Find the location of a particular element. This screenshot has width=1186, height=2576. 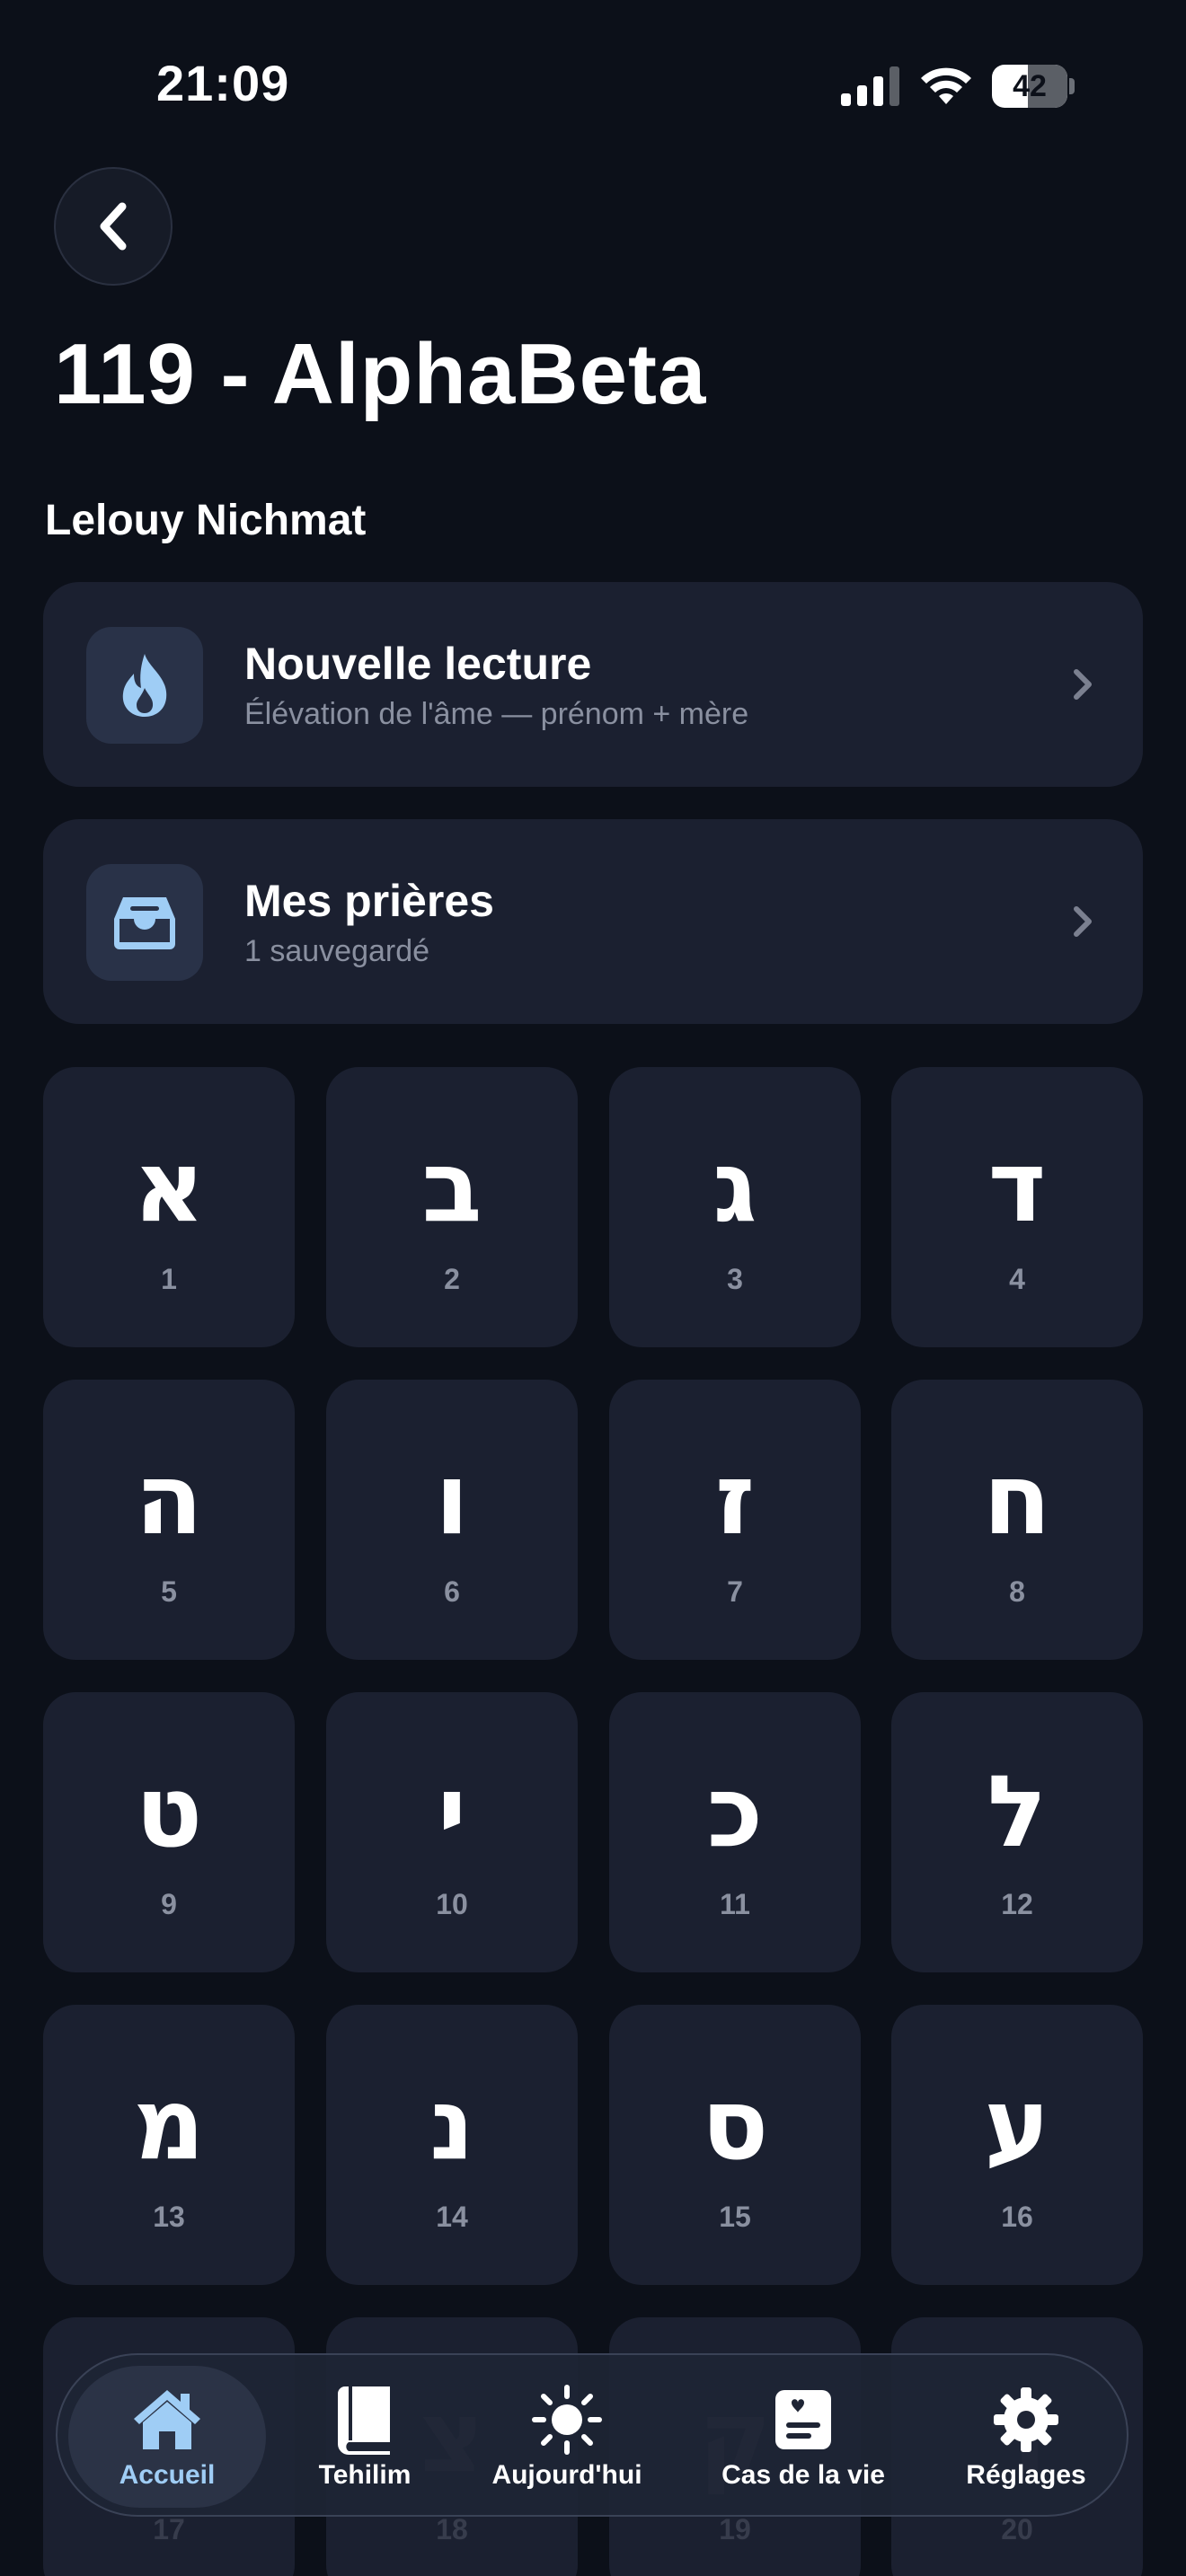

letter-number: 4 is located at coordinates (1017, 1279).